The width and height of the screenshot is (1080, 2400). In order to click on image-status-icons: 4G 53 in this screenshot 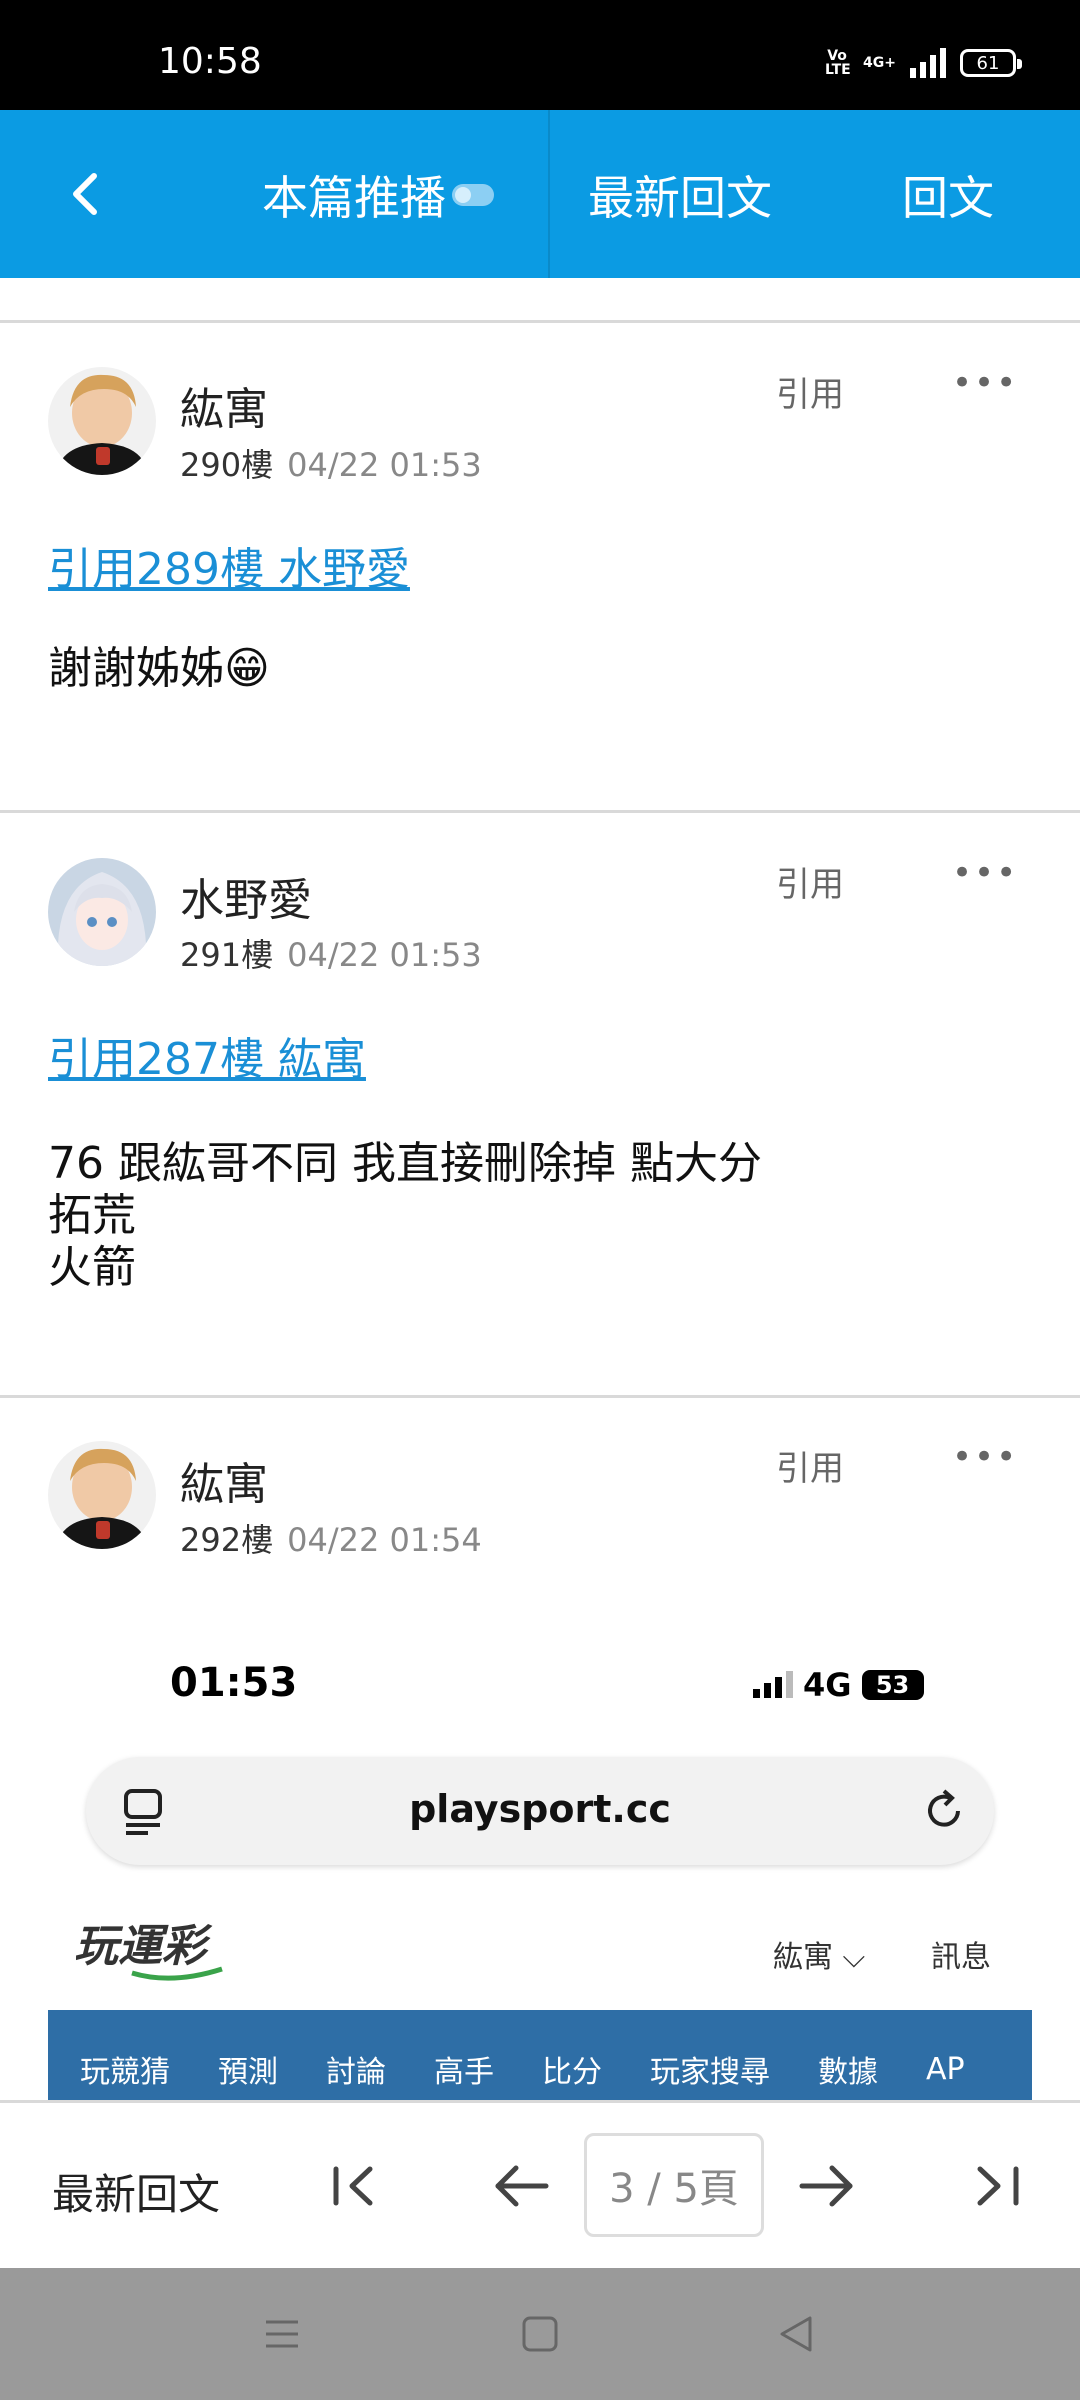, I will do `click(838, 1685)`.